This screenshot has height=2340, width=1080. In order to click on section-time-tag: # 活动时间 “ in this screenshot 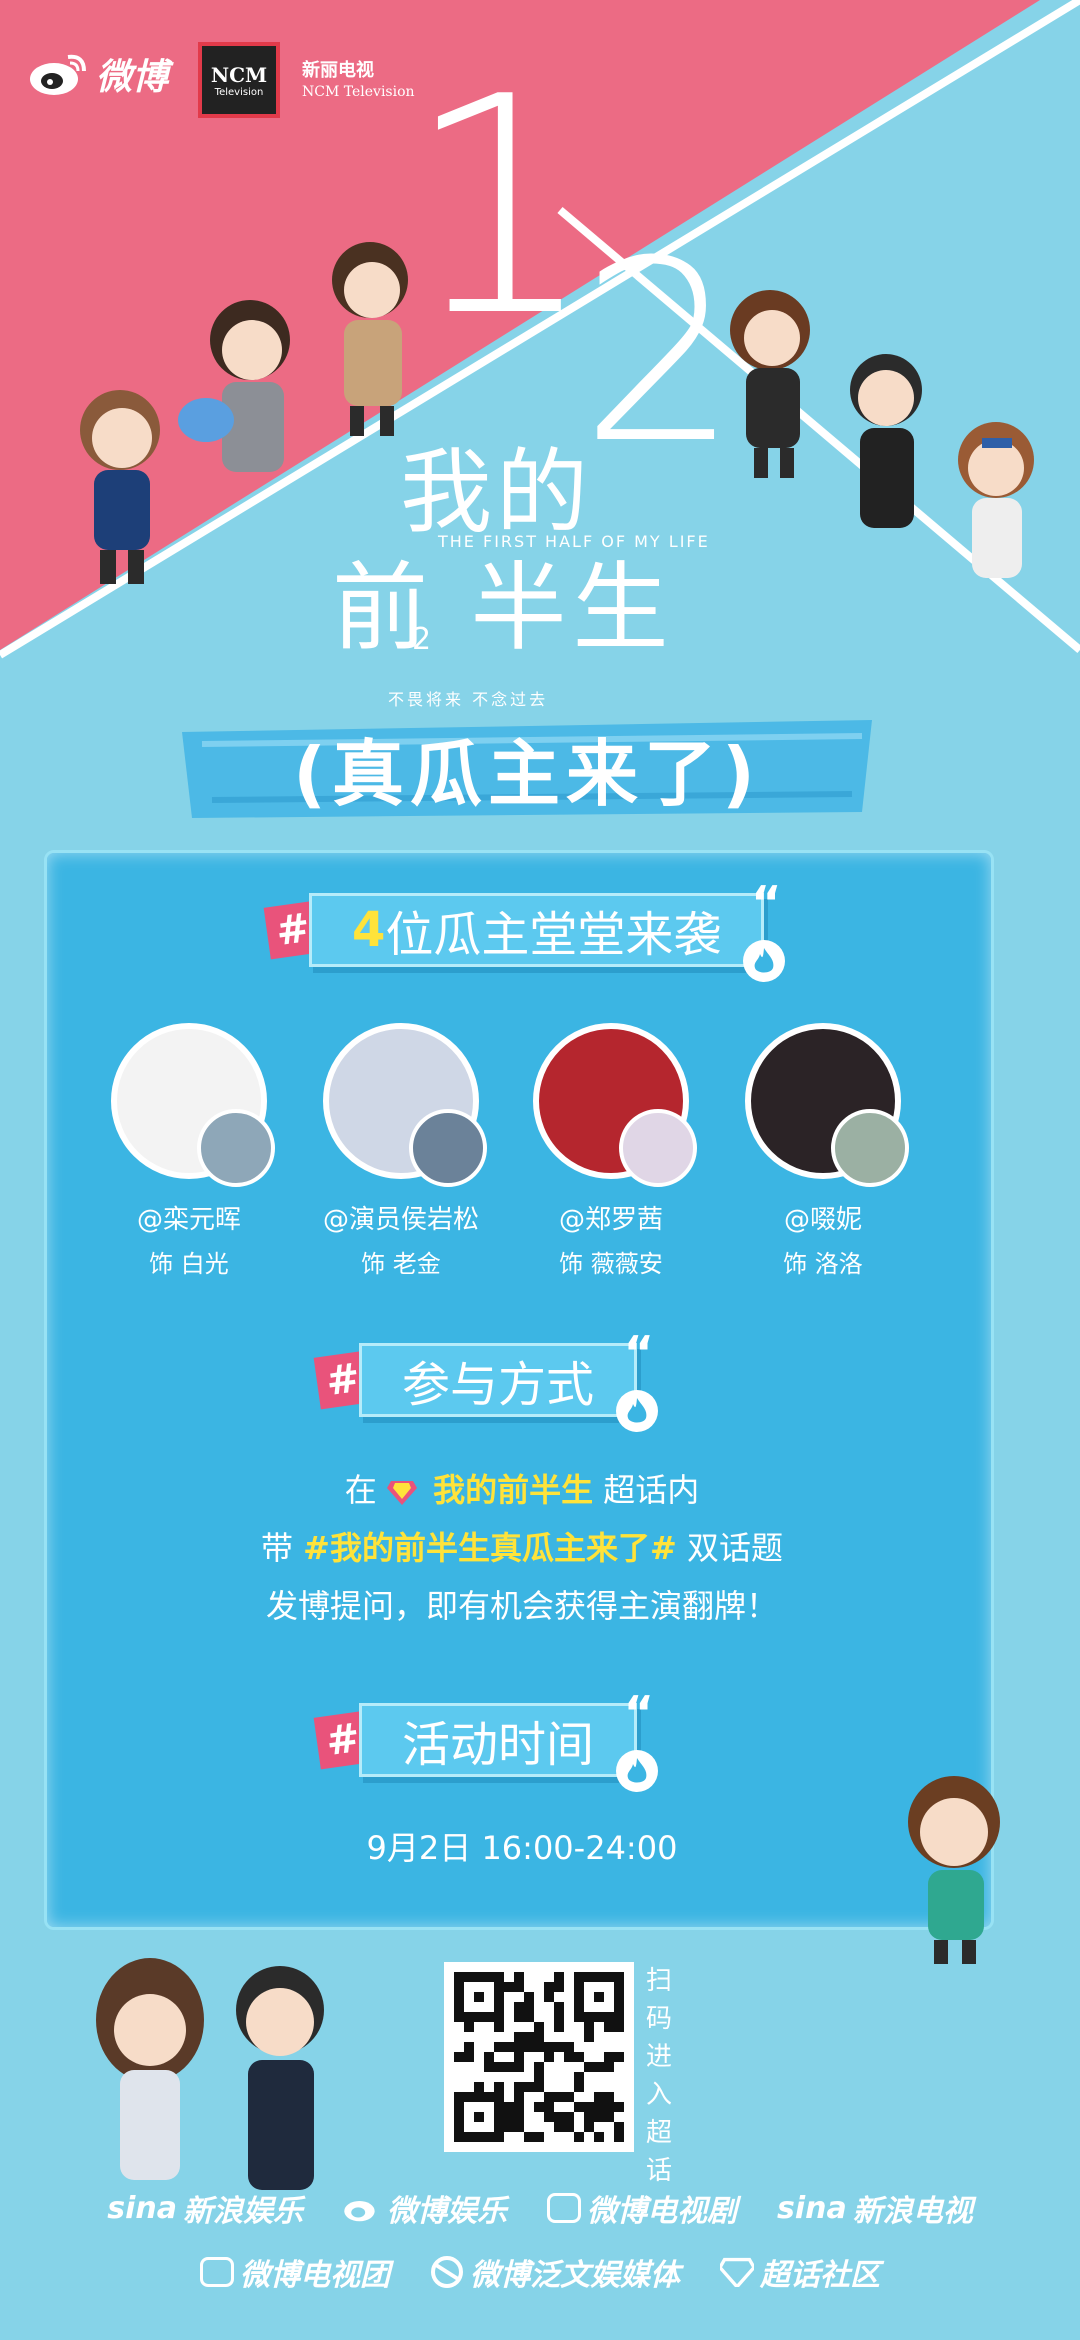, I will do `click(486, 1739)`.